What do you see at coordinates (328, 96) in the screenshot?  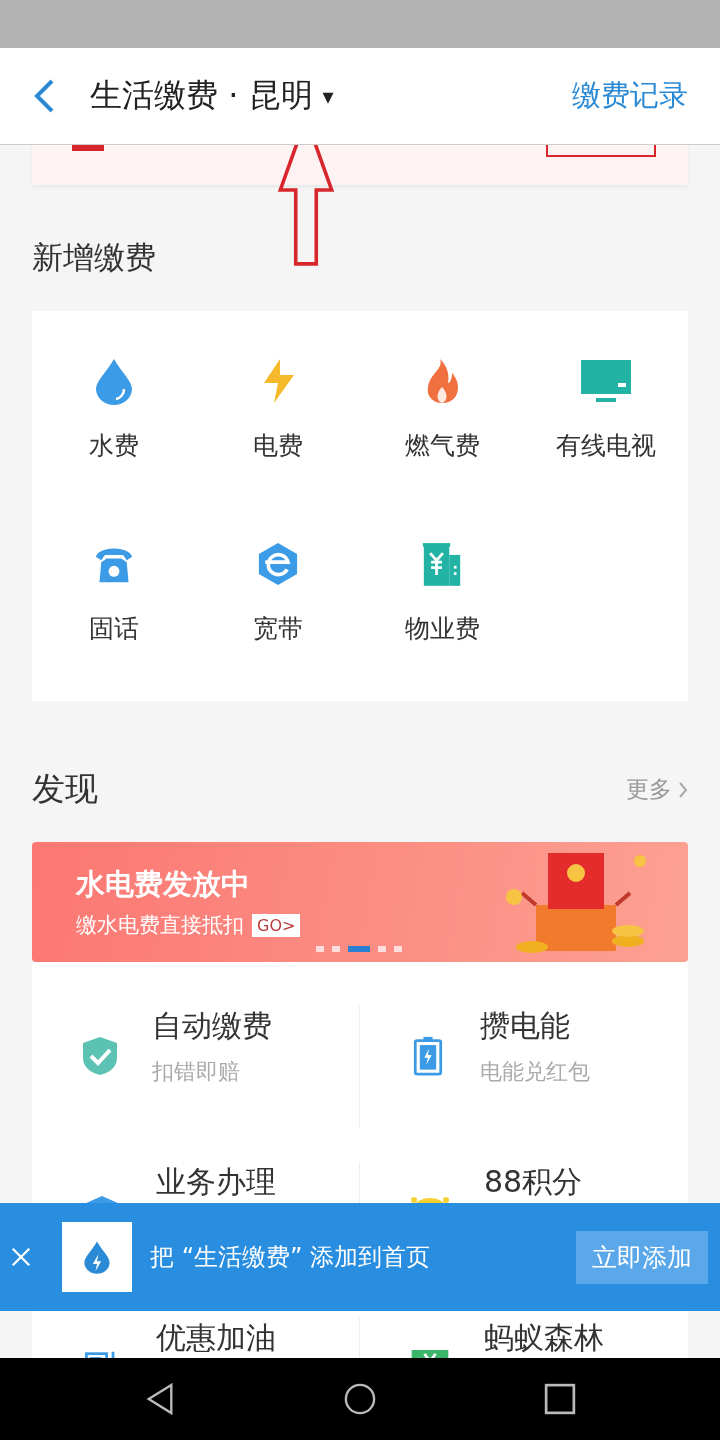 I see `dropdown-caret: ▾` at bounding box center [328, 96].